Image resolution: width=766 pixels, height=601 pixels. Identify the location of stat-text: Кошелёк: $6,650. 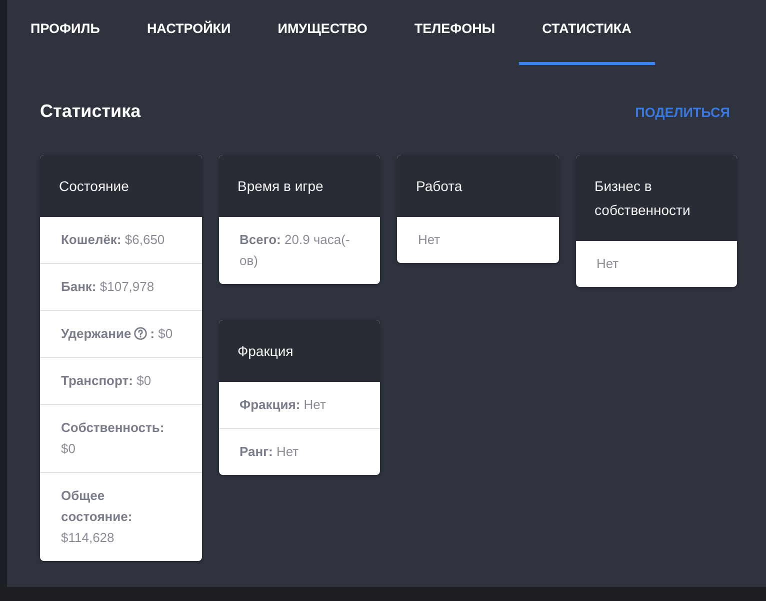
(113, 239).